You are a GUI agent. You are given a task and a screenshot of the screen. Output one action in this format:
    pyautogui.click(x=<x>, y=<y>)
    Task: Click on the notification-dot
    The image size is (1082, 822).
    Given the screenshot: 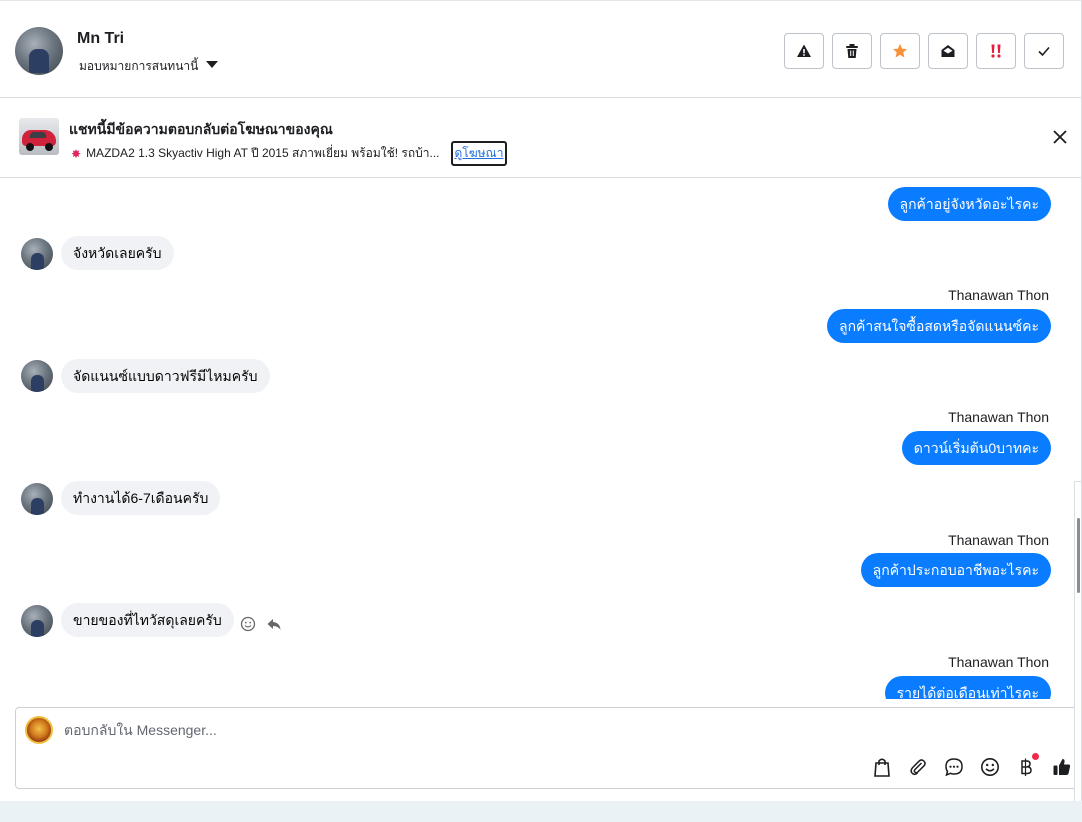 What is the action you would take?
    pyautogui.click(x=1035, y=756)
    